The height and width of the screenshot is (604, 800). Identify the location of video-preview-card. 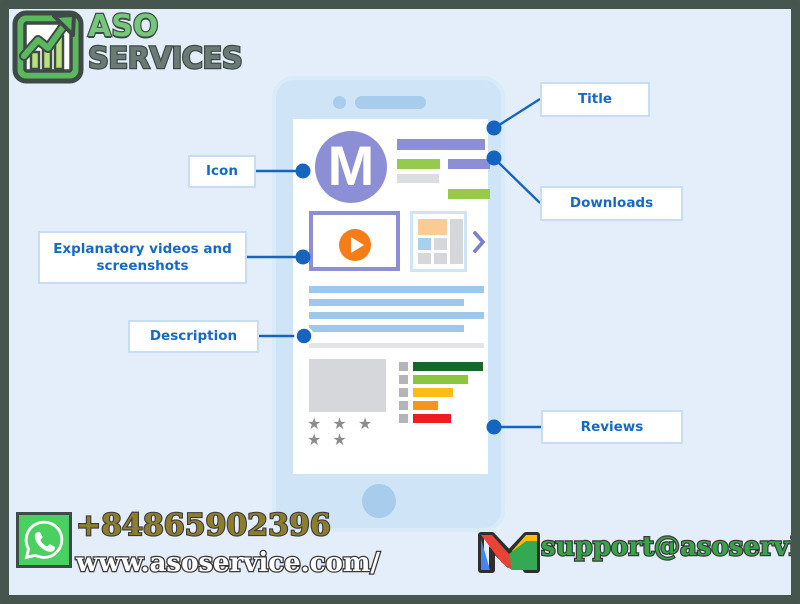
(354, 241).